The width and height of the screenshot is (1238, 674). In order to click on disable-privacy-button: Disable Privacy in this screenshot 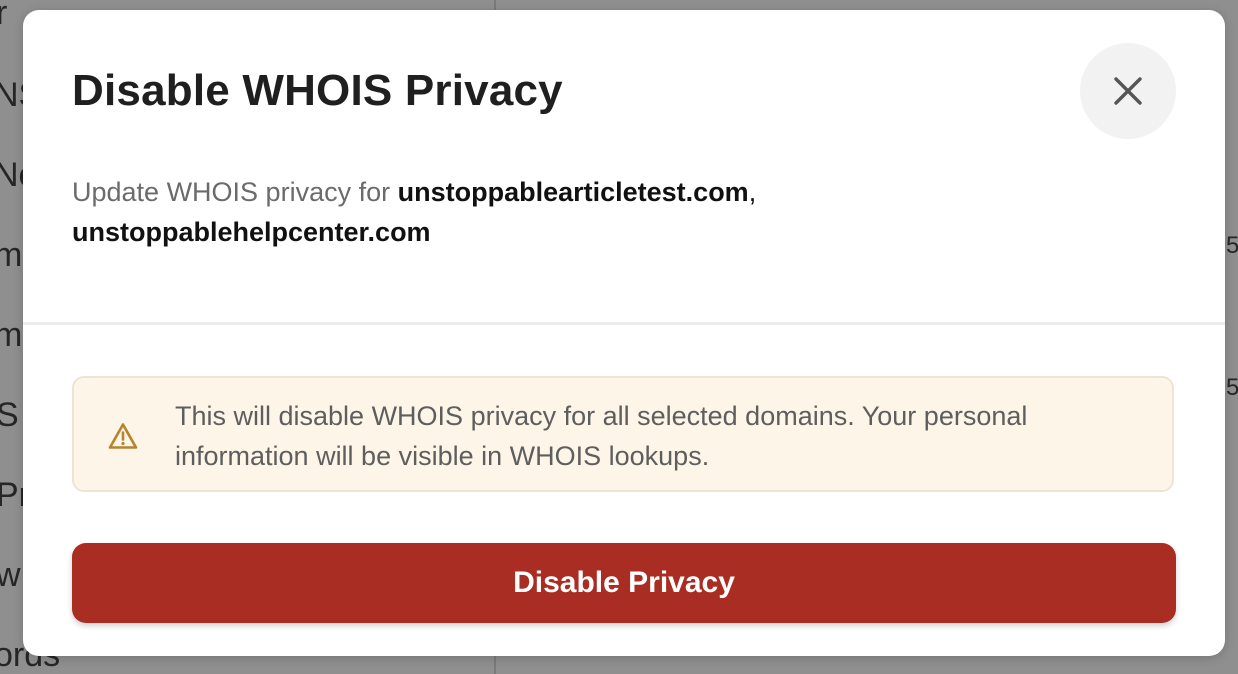, I will do `click(624, 583)`.